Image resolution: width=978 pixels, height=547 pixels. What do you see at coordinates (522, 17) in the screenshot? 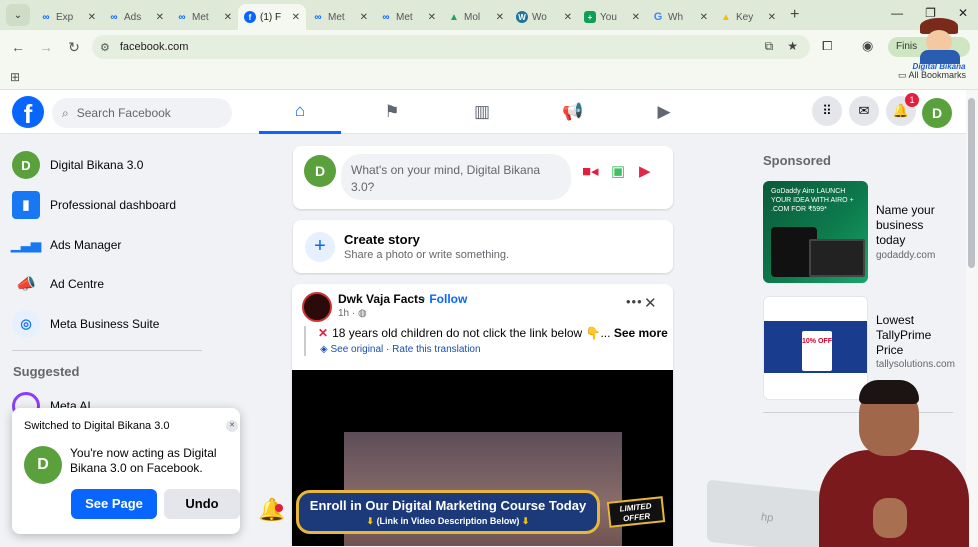
I see `wordpress-icon: W` at bounding box center [522, 17].